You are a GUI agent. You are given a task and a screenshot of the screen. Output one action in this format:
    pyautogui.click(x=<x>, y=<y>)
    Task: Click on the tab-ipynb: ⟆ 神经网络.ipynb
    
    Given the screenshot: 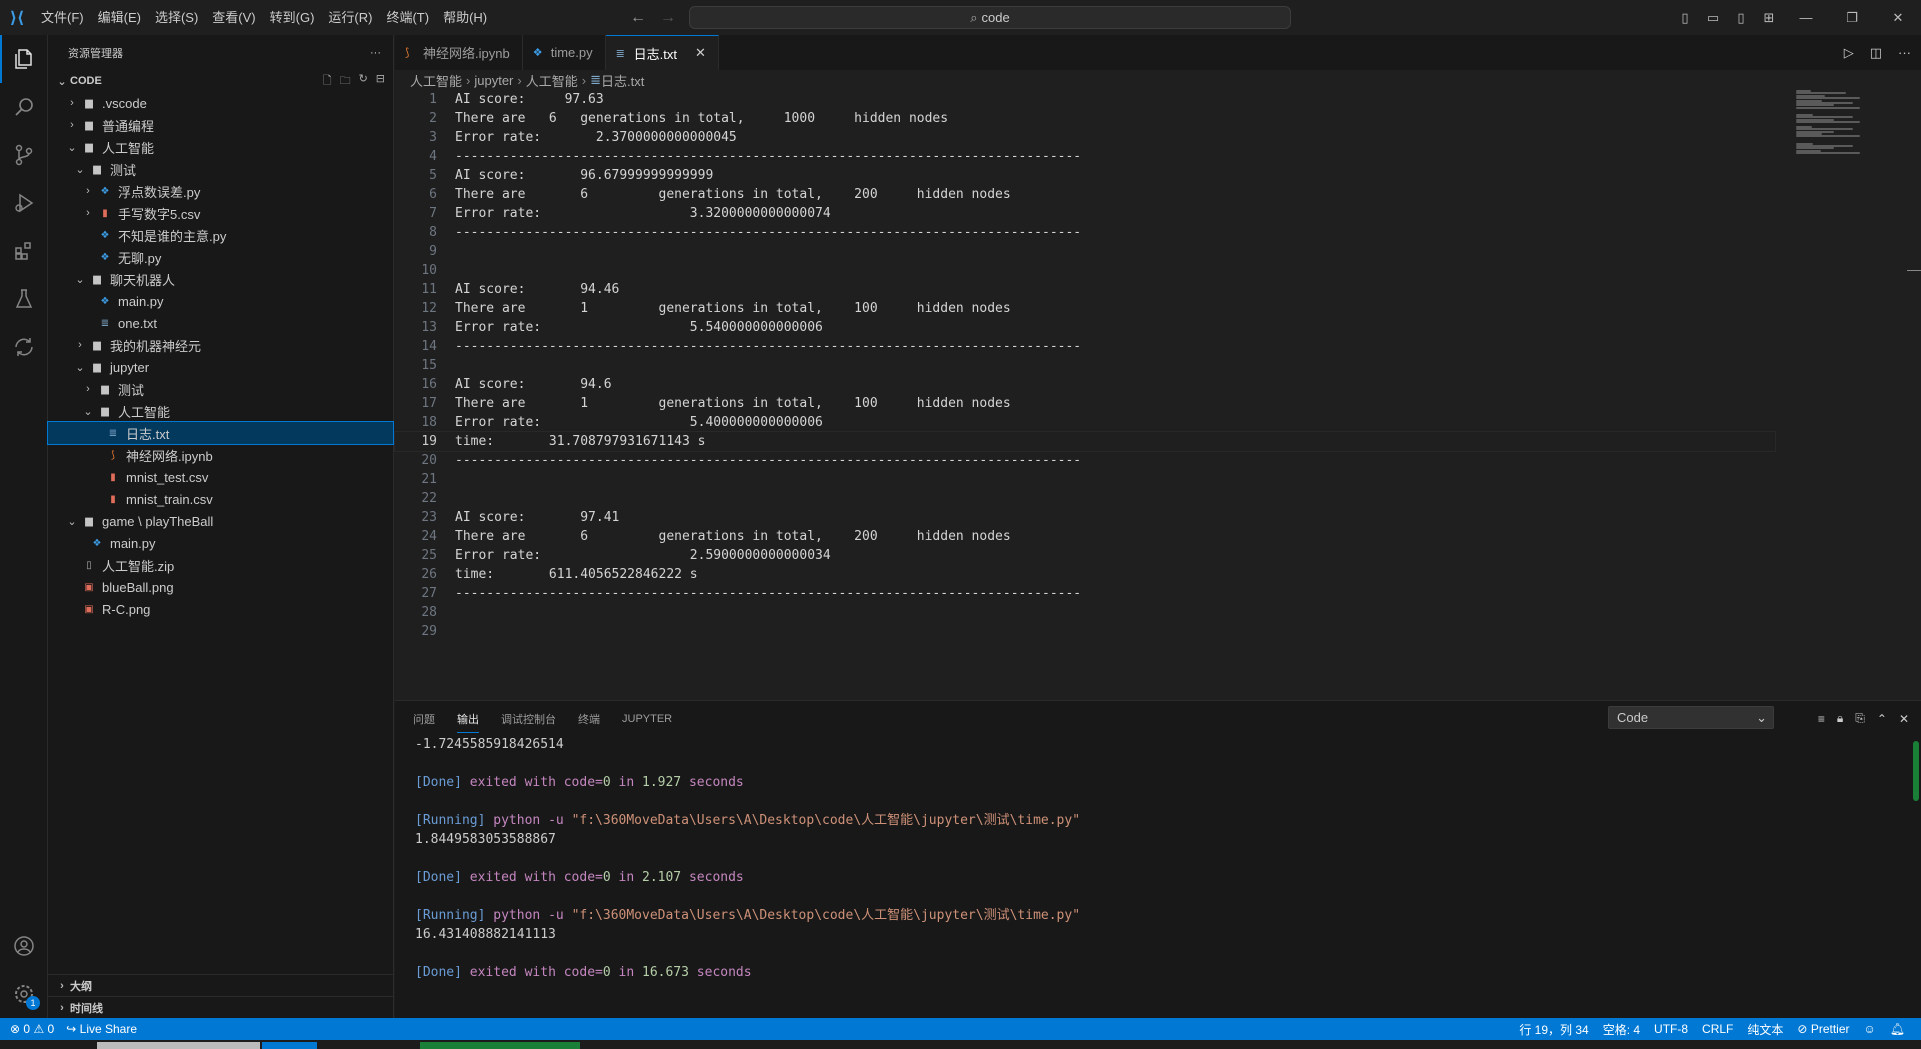 What is the action you would take?
    pyautogui.click(x=459, y=52)
    